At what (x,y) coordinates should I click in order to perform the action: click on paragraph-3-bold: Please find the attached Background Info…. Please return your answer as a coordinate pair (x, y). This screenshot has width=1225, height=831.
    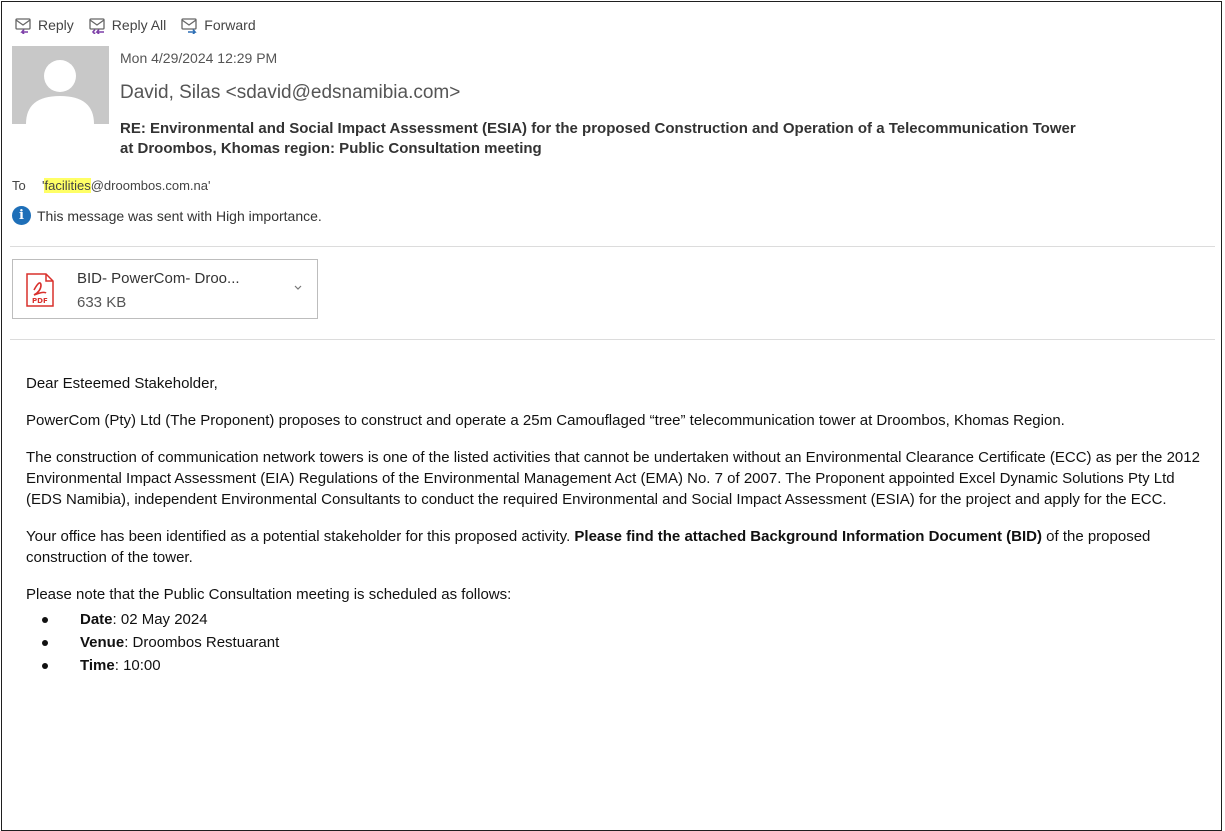
    Looking at the image, I should click on (808, 536).